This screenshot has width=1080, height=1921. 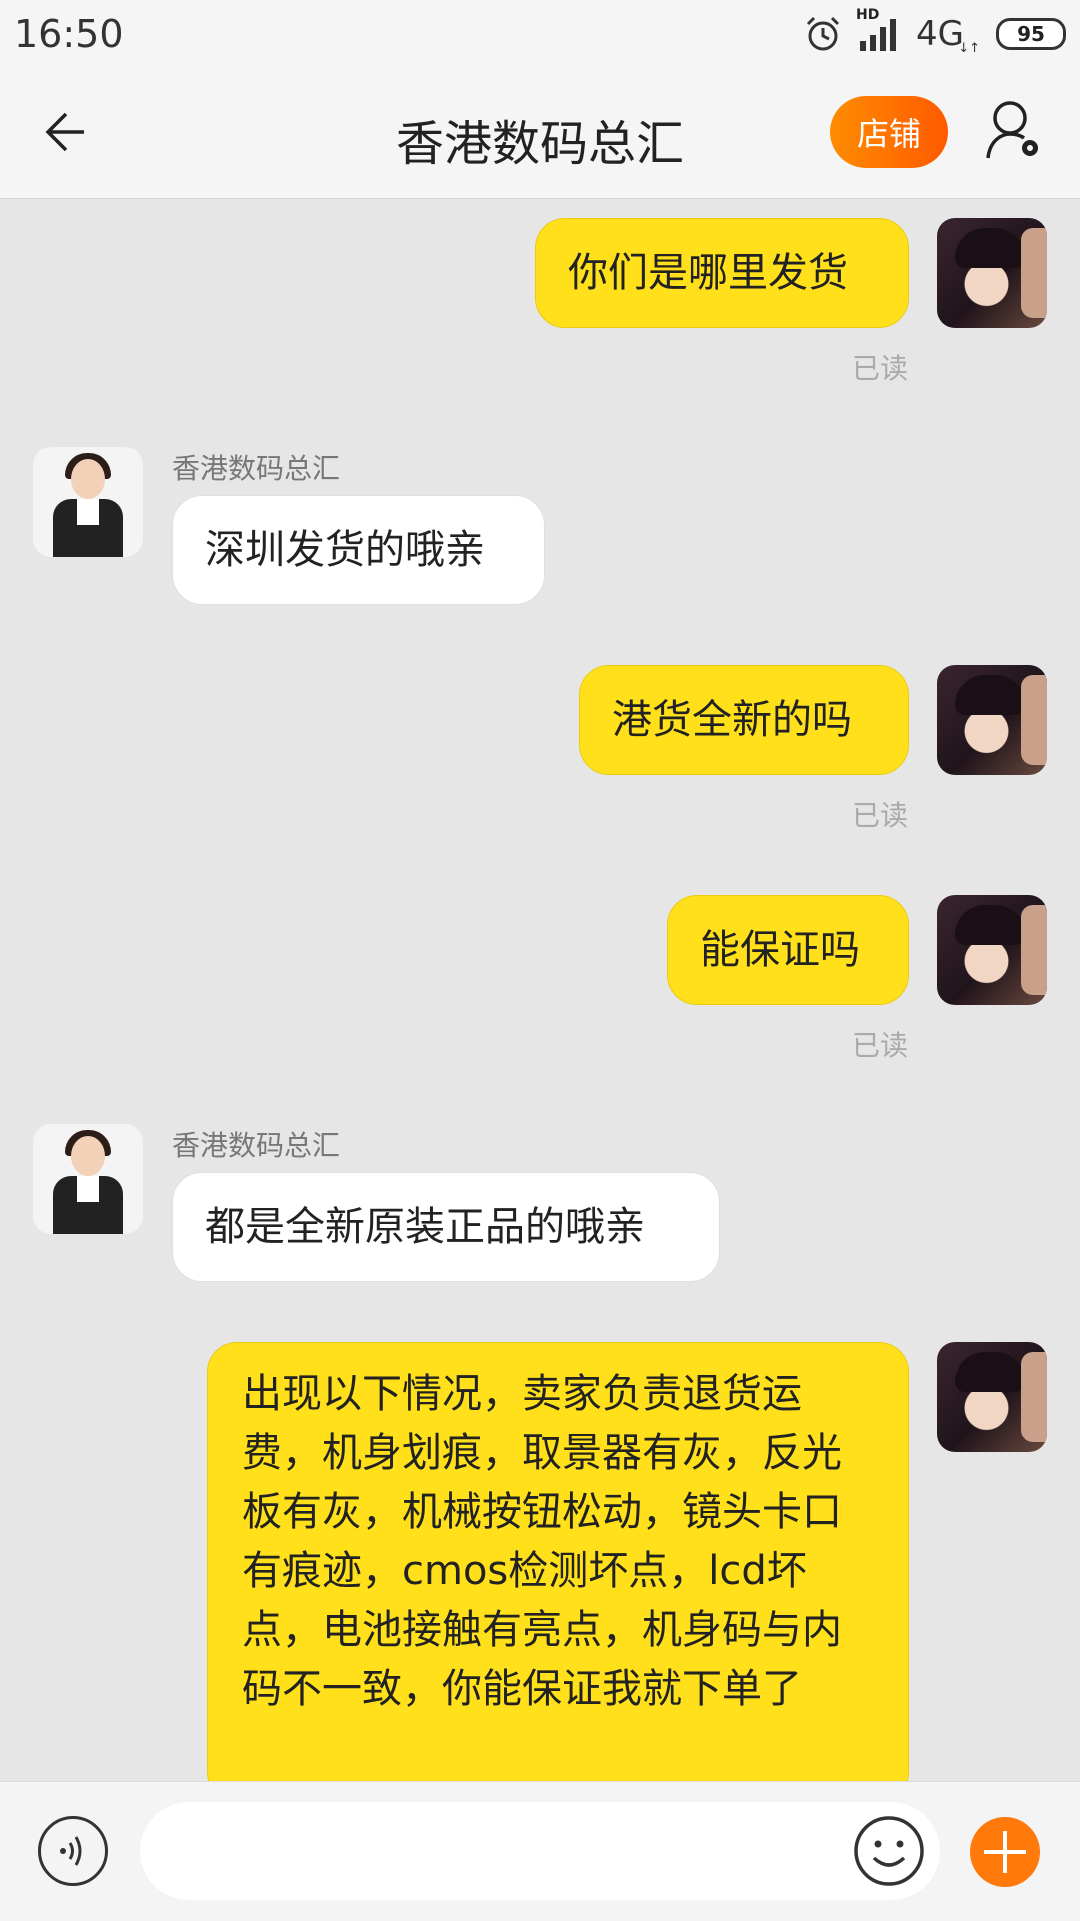 I want to click on emoji-icon, so click(x=889, y=1851).